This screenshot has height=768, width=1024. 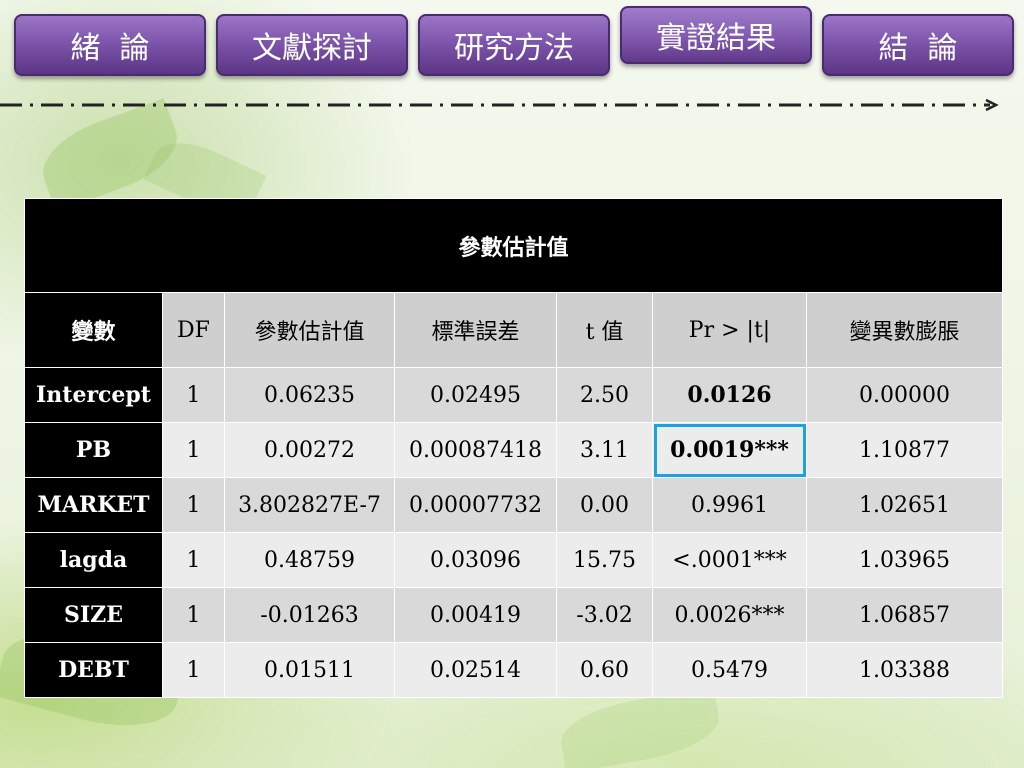 I want to click on row-vif: 1.06857, so click(x=904, y=615).